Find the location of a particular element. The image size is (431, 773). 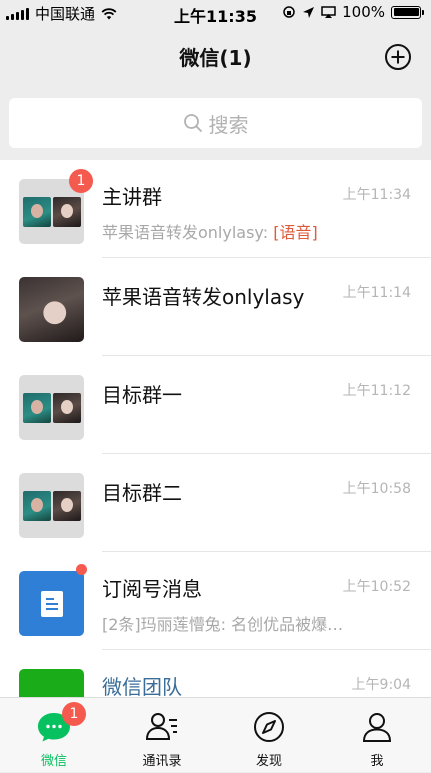

chat-row: 苹果语音转发onlylasy 上午11:14 is located at coordinates (215, 307).